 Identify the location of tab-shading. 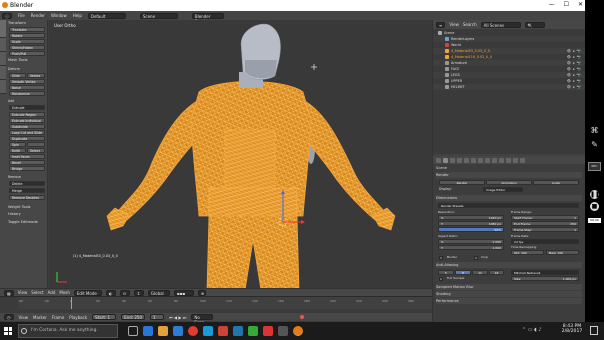
(3, 59).